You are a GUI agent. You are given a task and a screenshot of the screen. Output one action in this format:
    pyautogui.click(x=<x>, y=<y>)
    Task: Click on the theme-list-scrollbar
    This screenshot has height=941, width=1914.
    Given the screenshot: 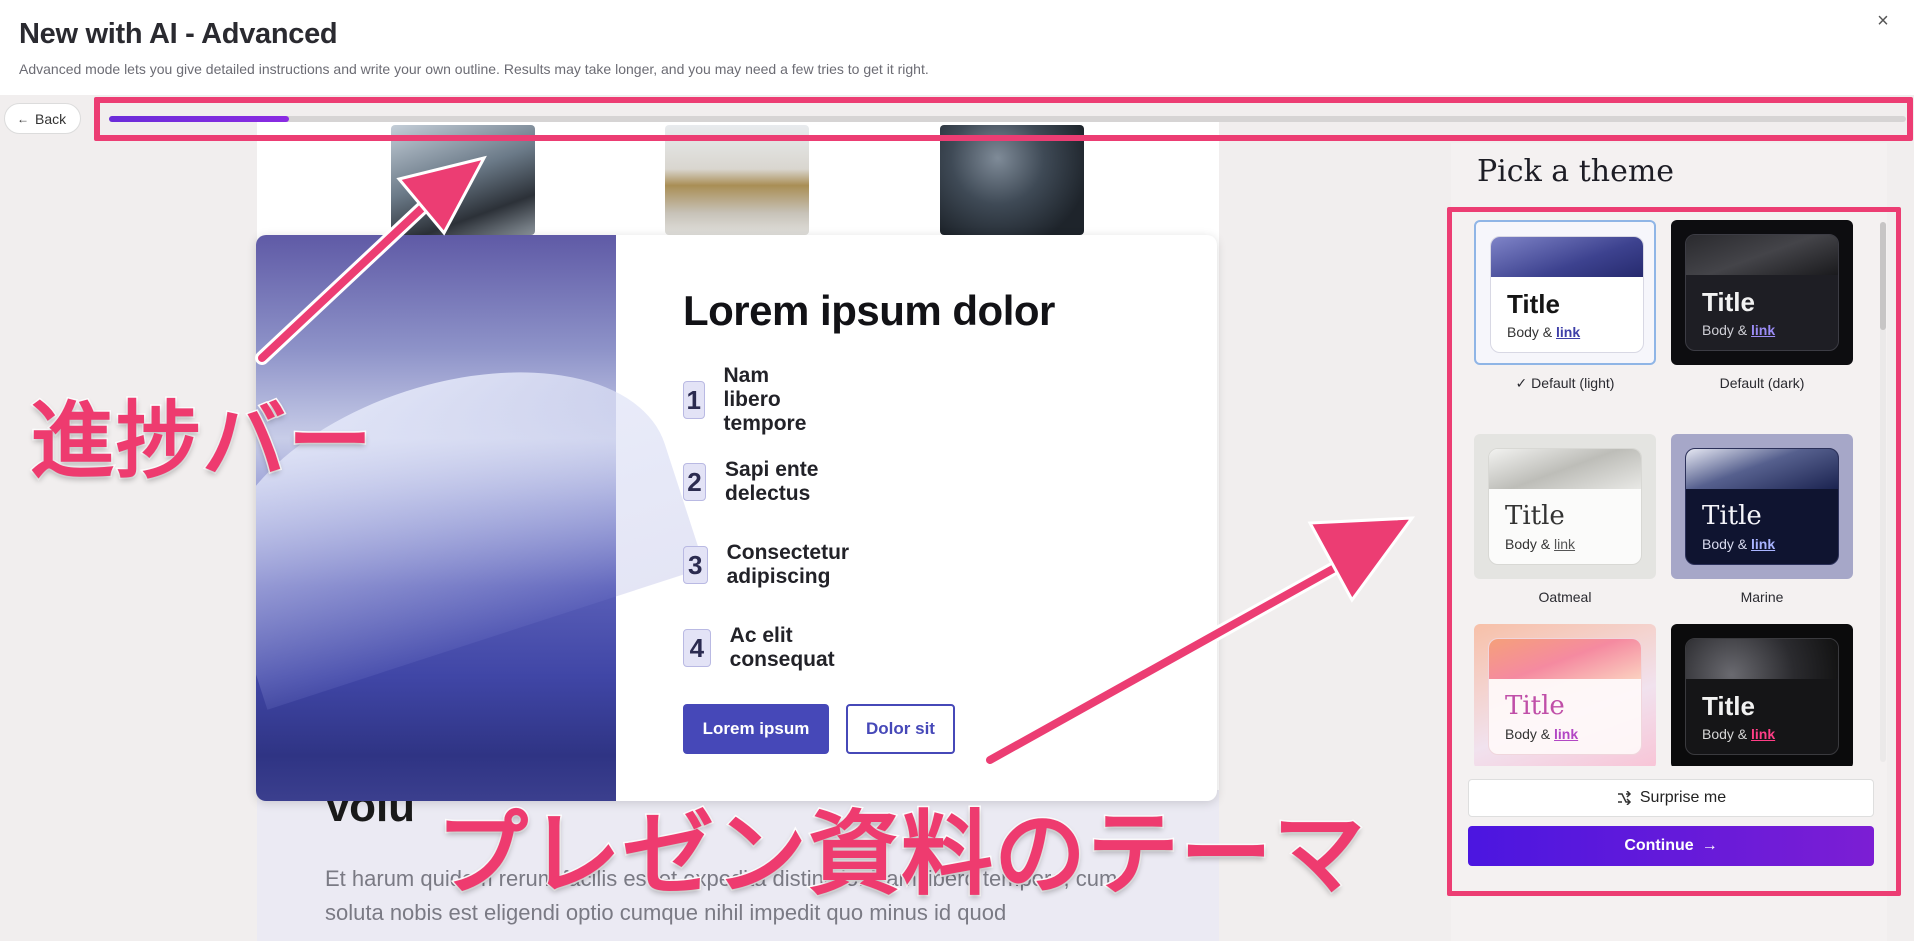 What is the action you would take?
    pyautogui.click(x=1883, y=492)
    